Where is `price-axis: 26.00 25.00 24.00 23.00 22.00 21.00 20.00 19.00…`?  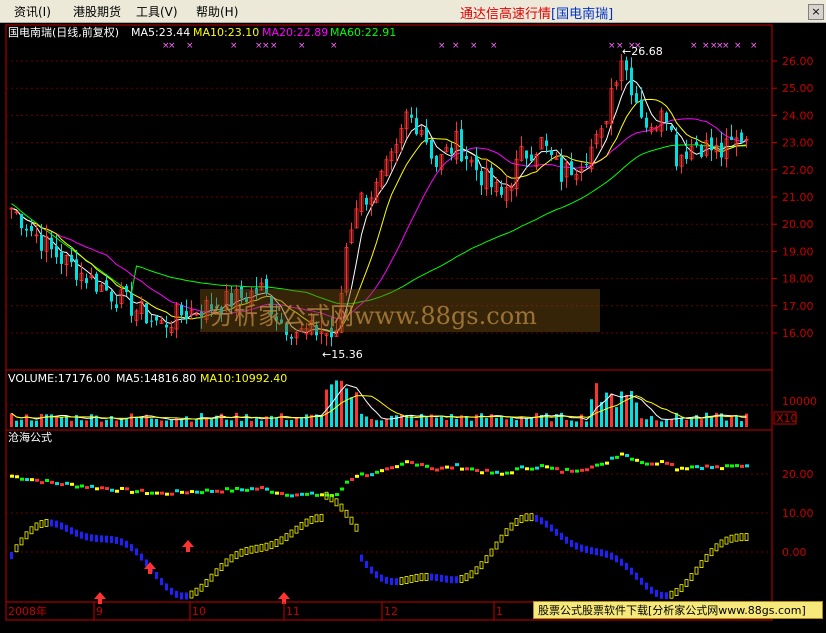 price-axis: 26.00 25.00 24.00 23.00 22.00 21.00 20.00 19.00… is located at coordinates (793, 197).